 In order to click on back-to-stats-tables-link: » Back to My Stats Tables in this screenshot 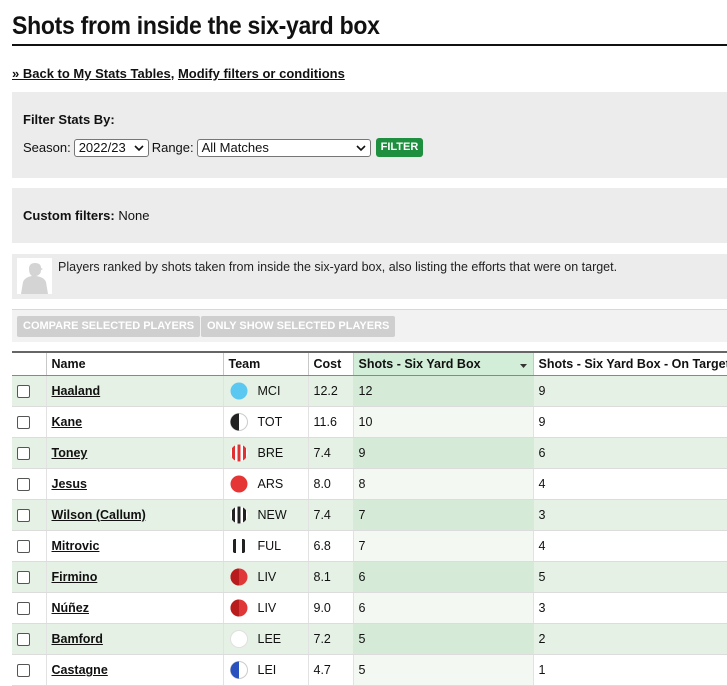, I will do `click(91, 73)`.